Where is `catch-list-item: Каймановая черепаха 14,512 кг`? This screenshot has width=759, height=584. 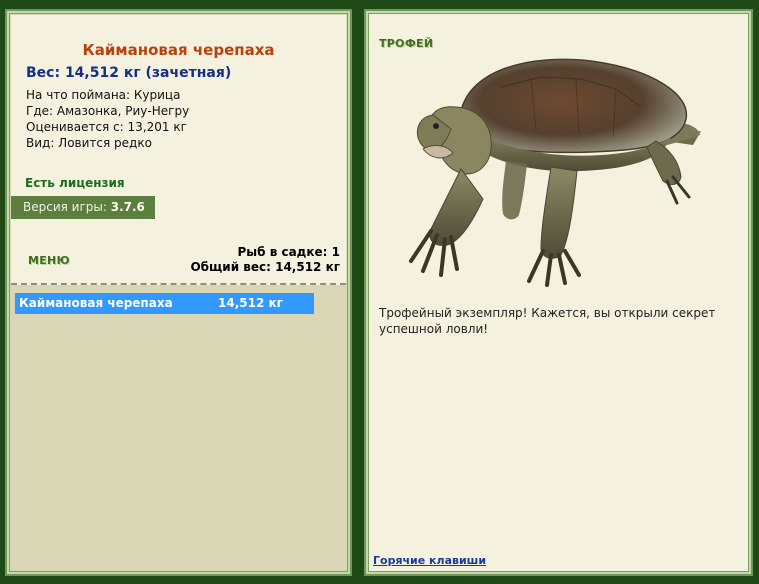 catch-list-item: Каймановая черепаха 14,512 кг is located at coordinates (164, 303).